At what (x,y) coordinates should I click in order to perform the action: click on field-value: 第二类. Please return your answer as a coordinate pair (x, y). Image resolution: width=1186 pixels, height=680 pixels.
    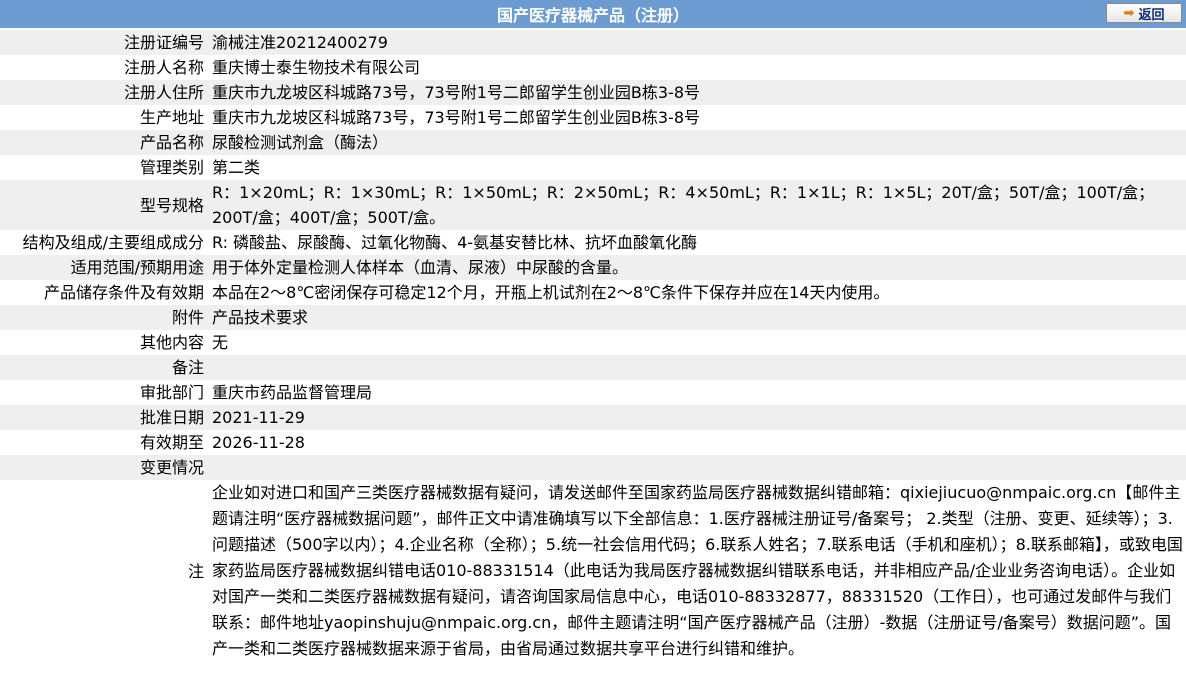
    Looking at the image, I should click on (697, 167).